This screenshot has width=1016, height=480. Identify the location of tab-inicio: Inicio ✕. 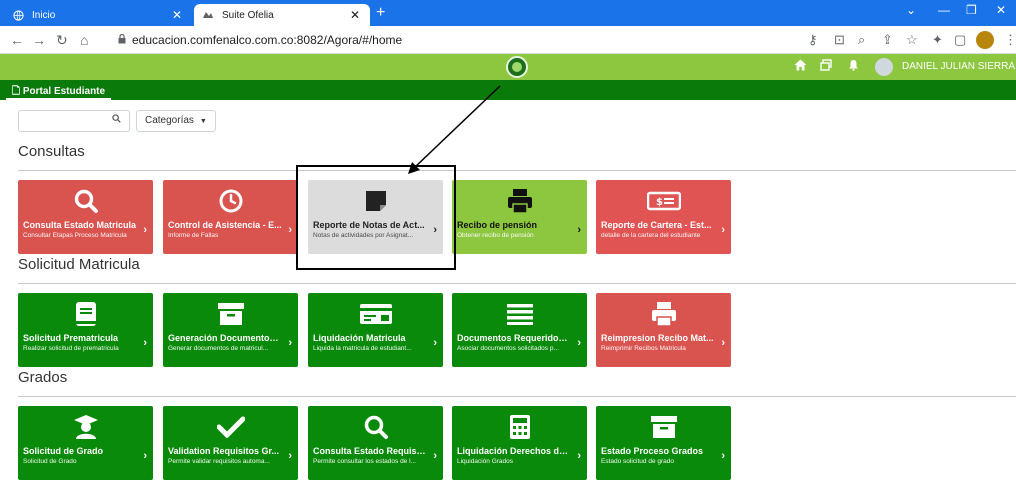
(98, 15).